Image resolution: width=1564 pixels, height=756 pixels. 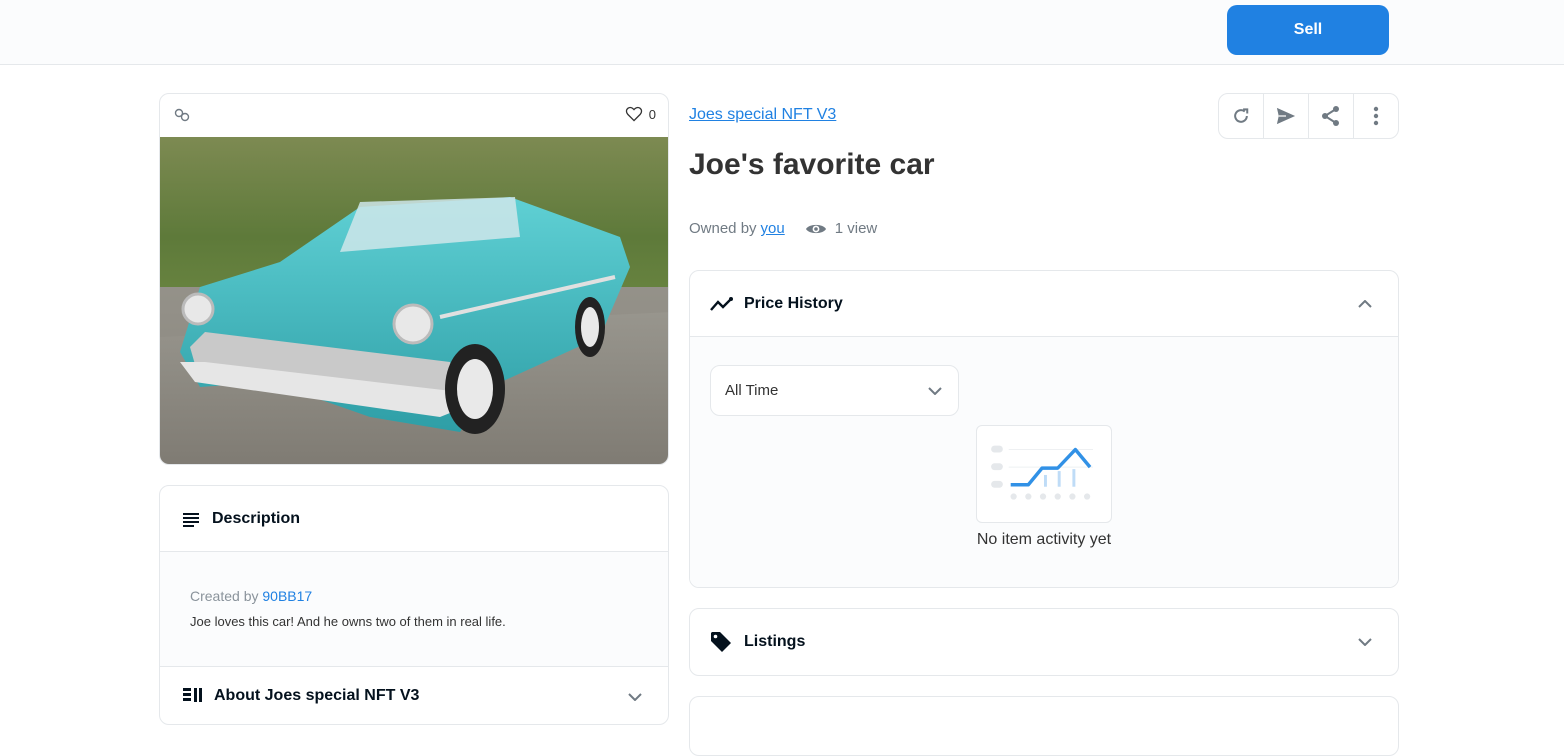 I want to click on tag-icon, so click(x=721, y=642).